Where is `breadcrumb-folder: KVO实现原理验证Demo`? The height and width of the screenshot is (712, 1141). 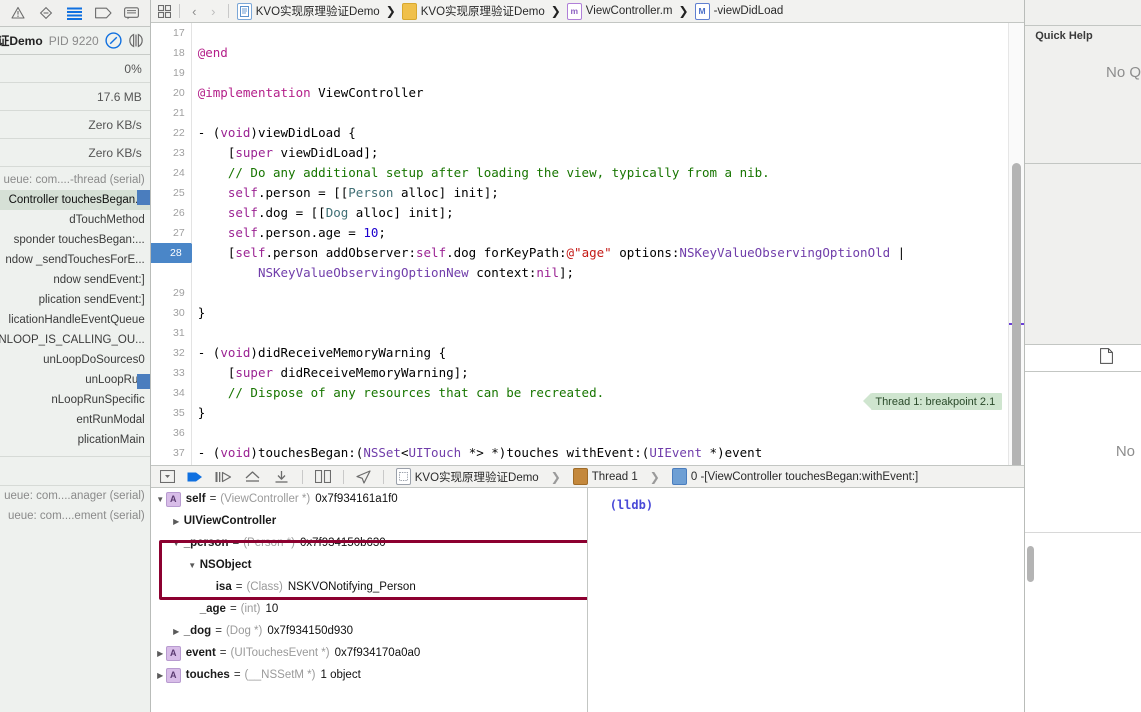 breadcrumb-folder: KVO实现原理验证Demo is located at coordinates (473, 11).